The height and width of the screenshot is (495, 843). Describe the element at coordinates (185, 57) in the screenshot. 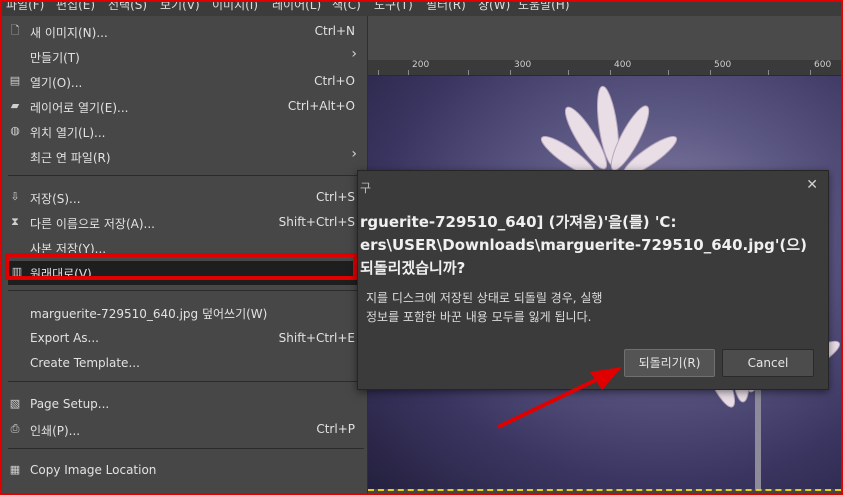

I see `menu-item-create: 만들기(T) ›` at that location.